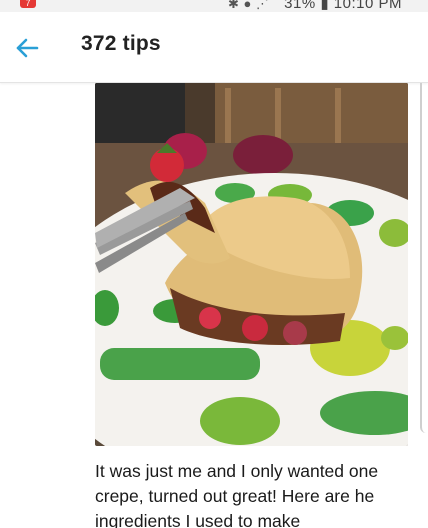  Describe the element at coordinates (367, 6) in the screenshot. I see `clock-time: 10:10 PM` at that location.